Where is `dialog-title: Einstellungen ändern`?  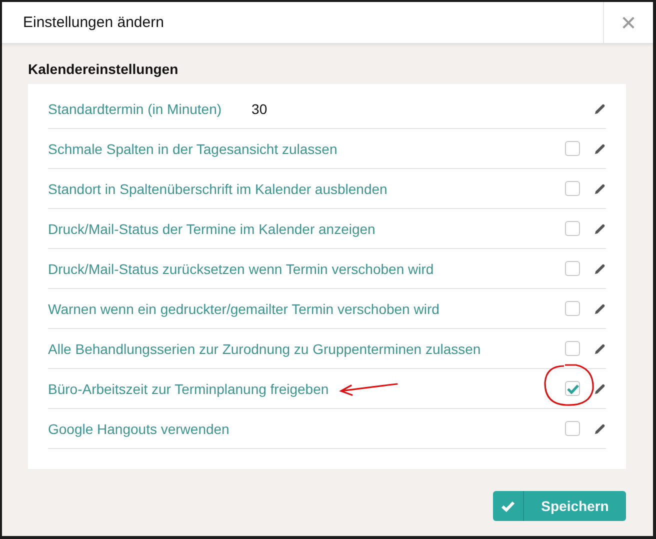 dialog-title: Einstellungen ändern is located at coordinates (93, 23).